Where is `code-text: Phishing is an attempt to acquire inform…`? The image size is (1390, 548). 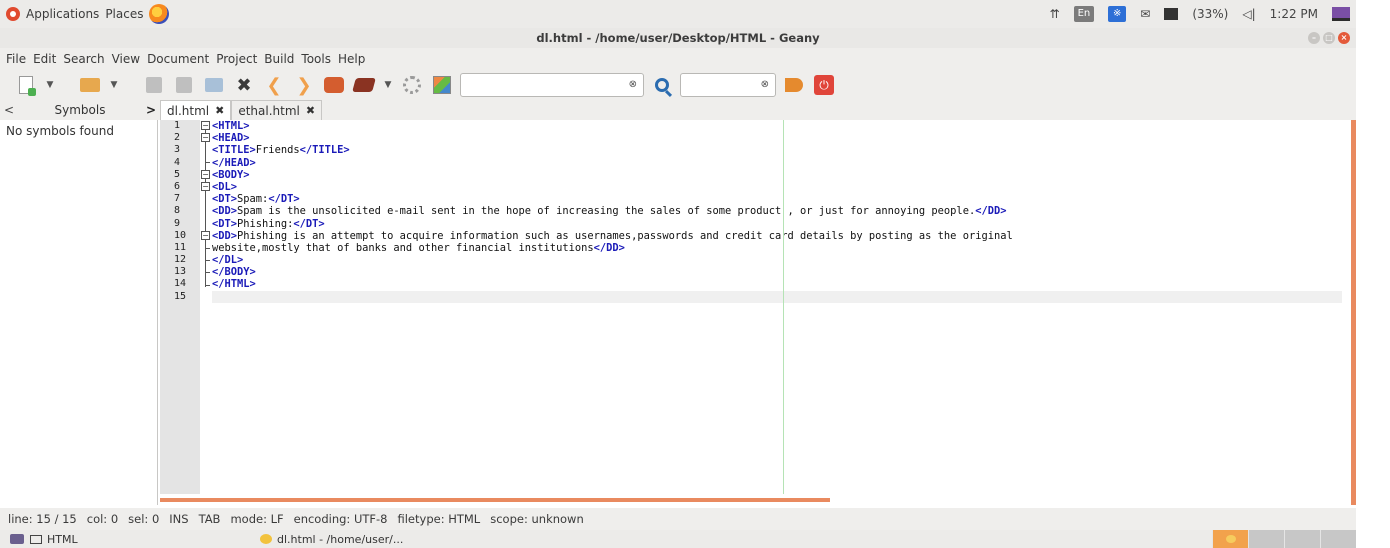 code-text: Phishing is an attempt to acquire inform… is located at coordinates (625, 235).